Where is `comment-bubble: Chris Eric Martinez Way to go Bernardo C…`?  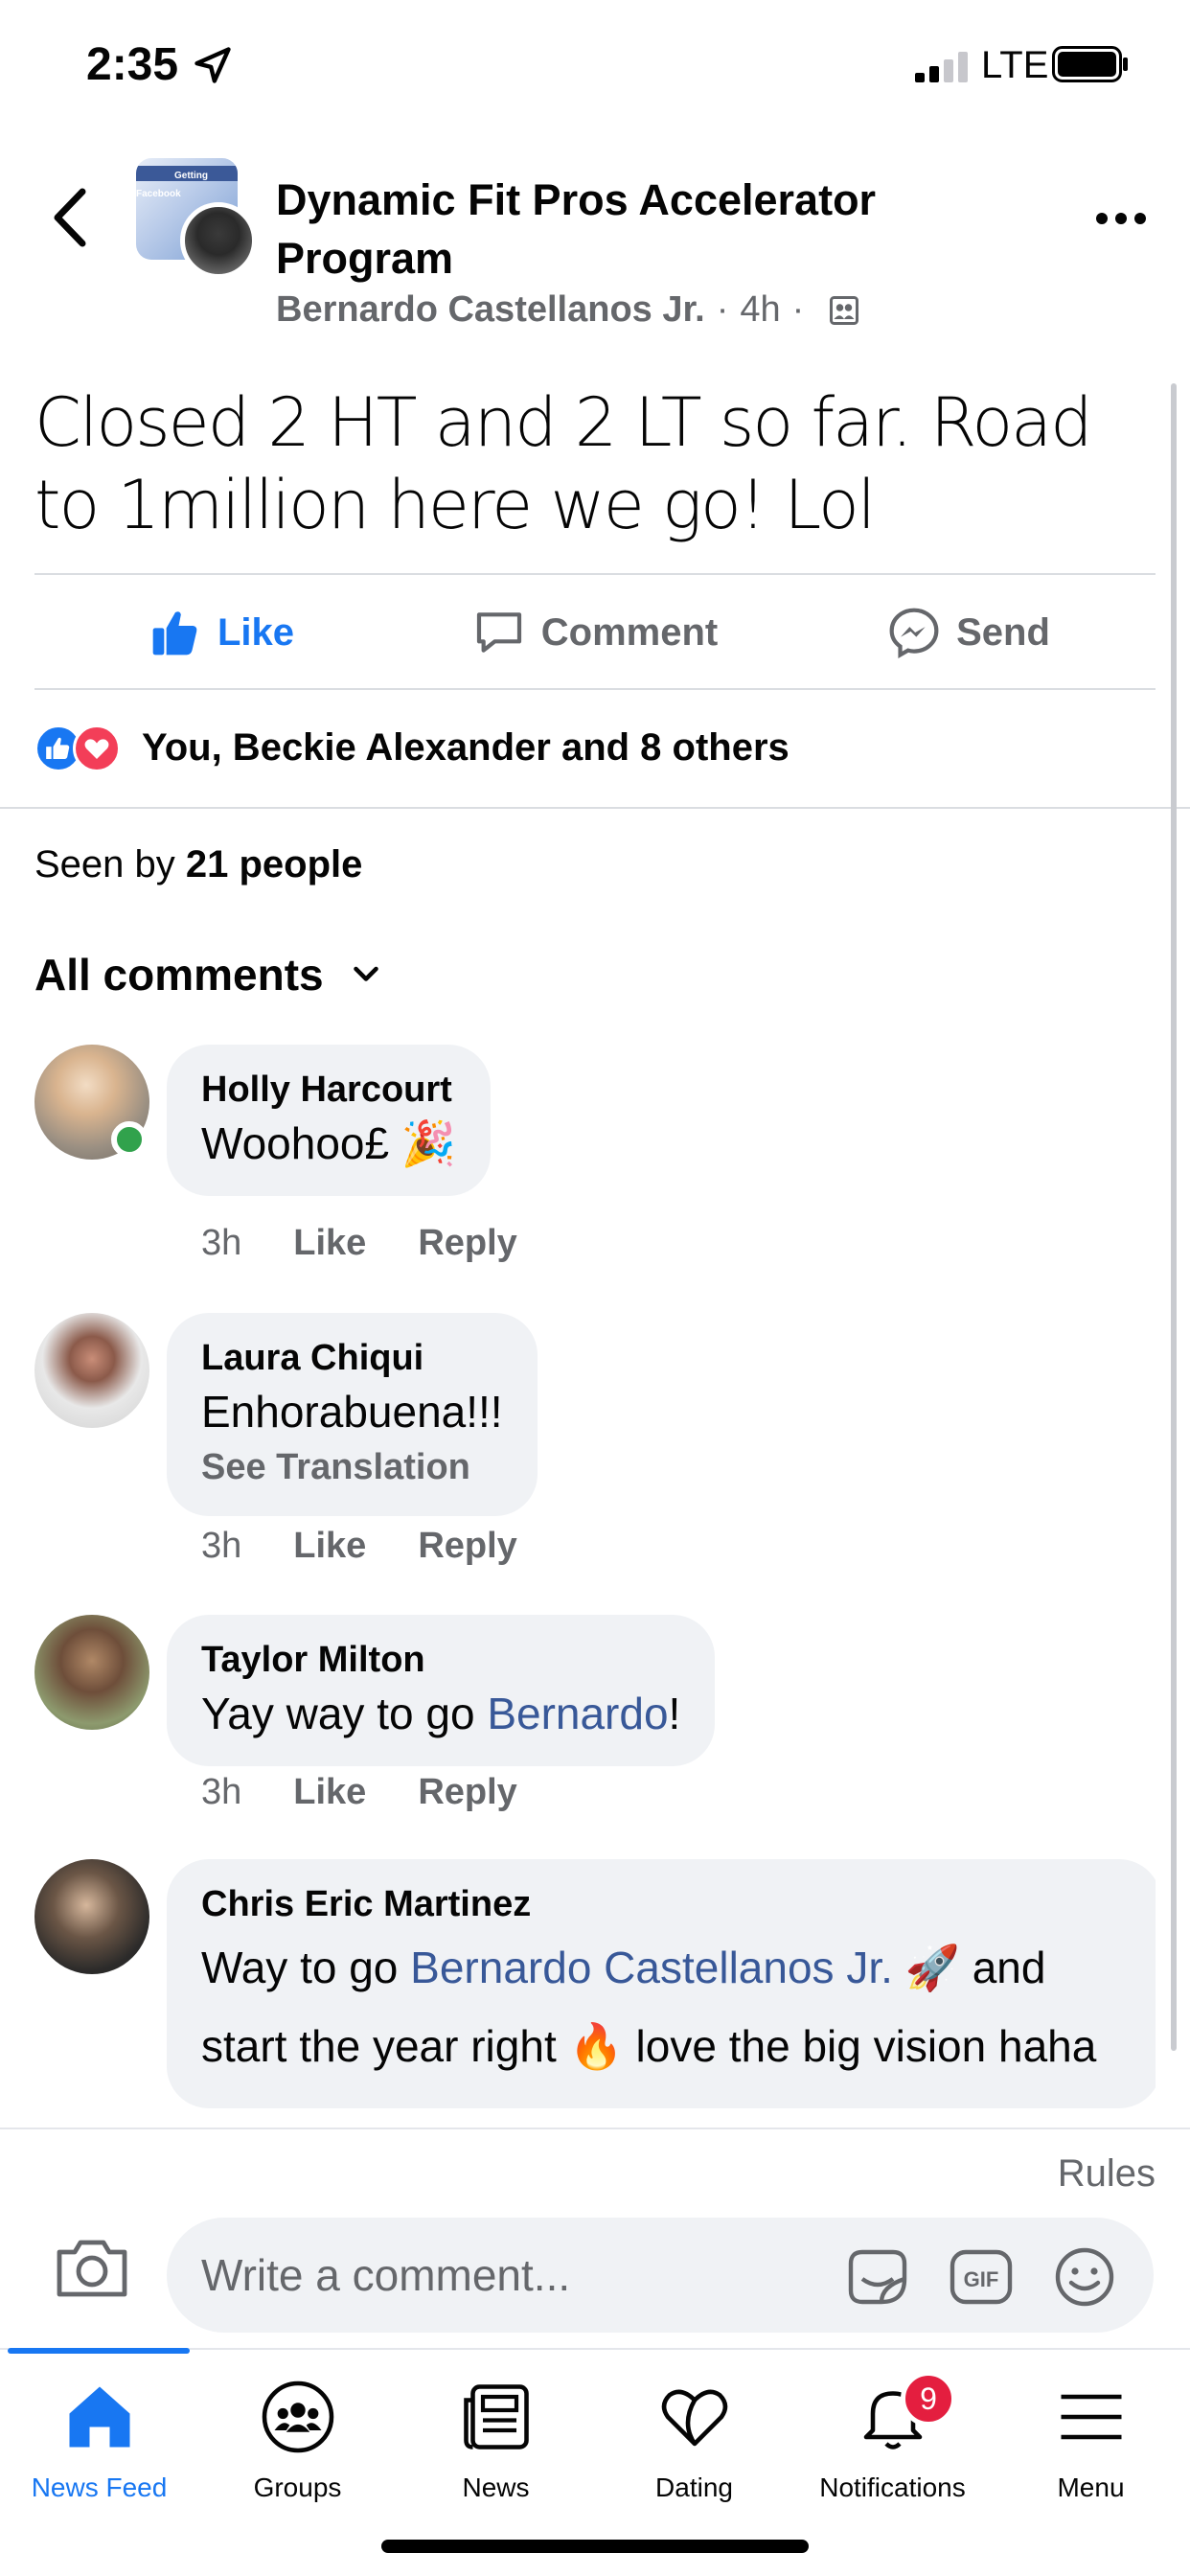 comment-bubble: Chris Eric Martinez Way to go Bernardo C… is located at coordinates (662, 1983).